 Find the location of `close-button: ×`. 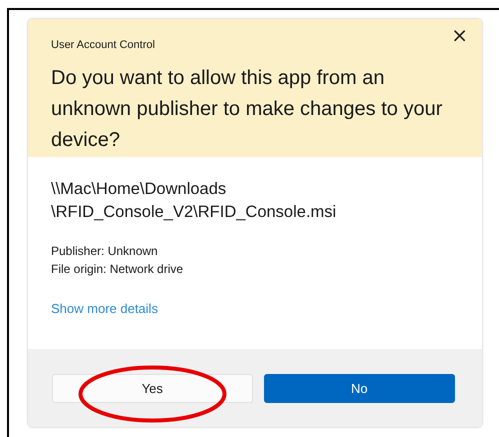

close-button: × is located at coordinates (459, 35).